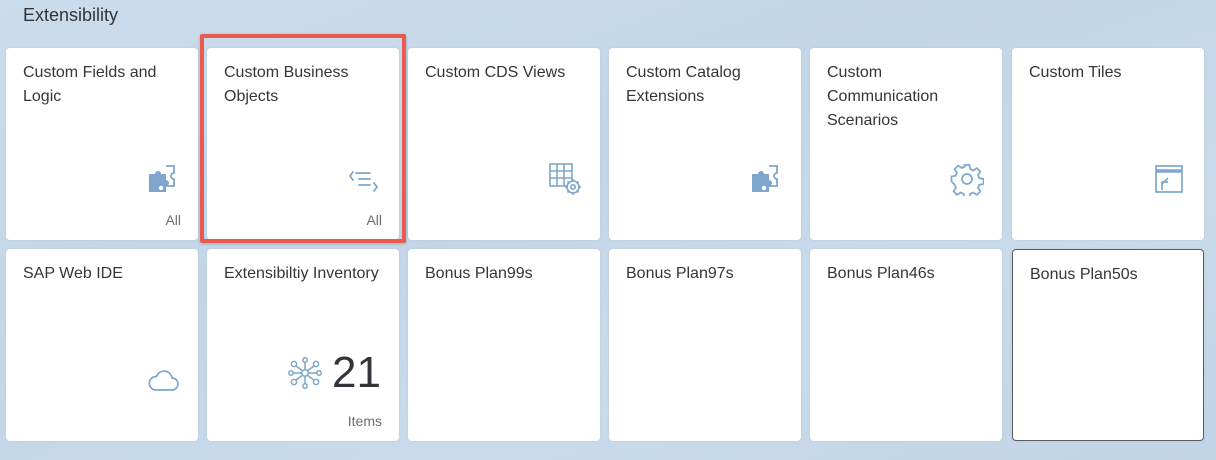 The width and height of the screenshot is (1216, 460). Describe the element at coordinates (705, 144) in the screenshot. I see `tile-custom-catalog-extensions: Custom Catalog Extensions` at that location.